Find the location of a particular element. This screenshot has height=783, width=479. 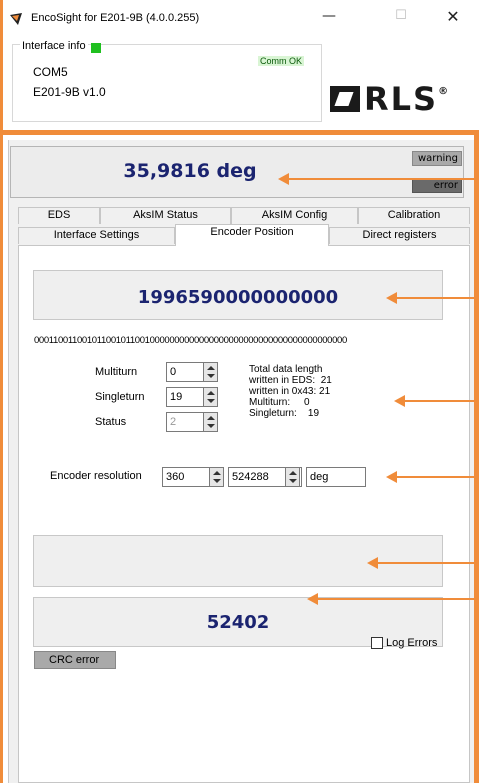

status-stepper: 2 is located at coordinates (192, 422).